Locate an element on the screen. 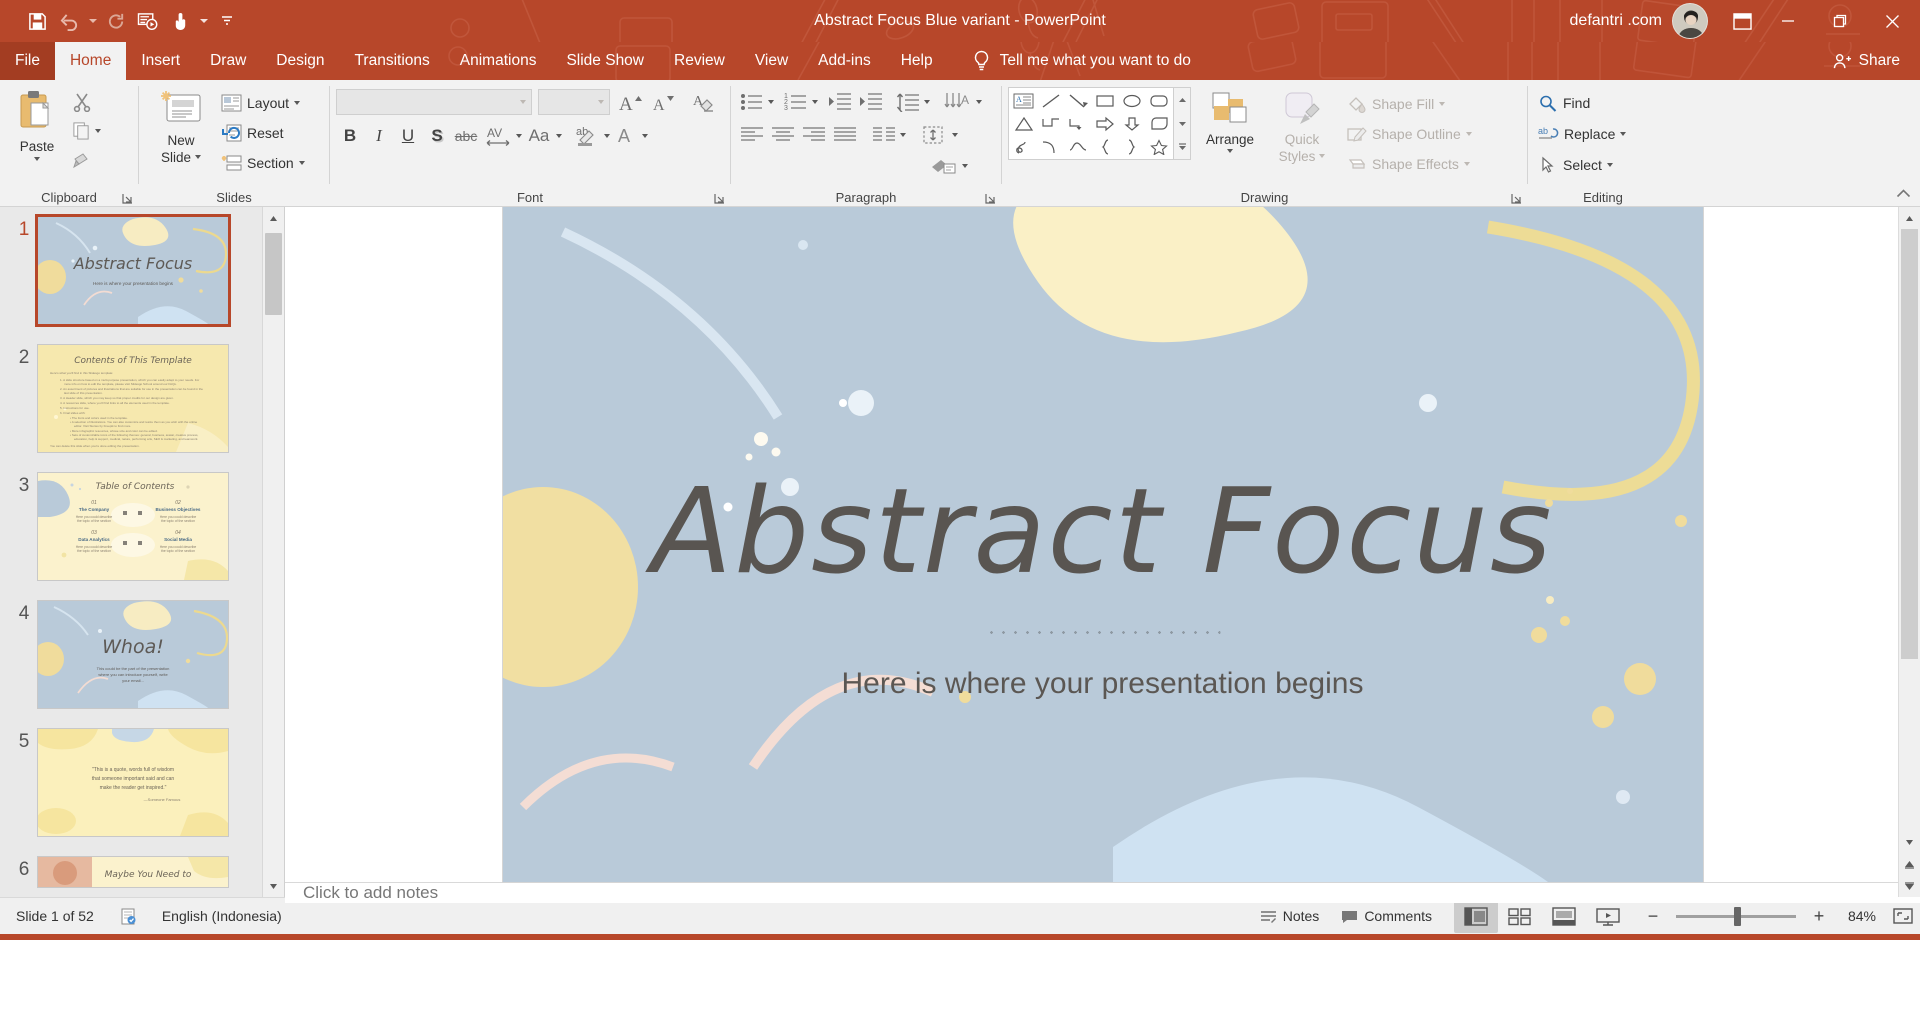 This screenshot has width=1920, height=1022. character-spacing-dropdown-icon is located at coordinates (519, 135).